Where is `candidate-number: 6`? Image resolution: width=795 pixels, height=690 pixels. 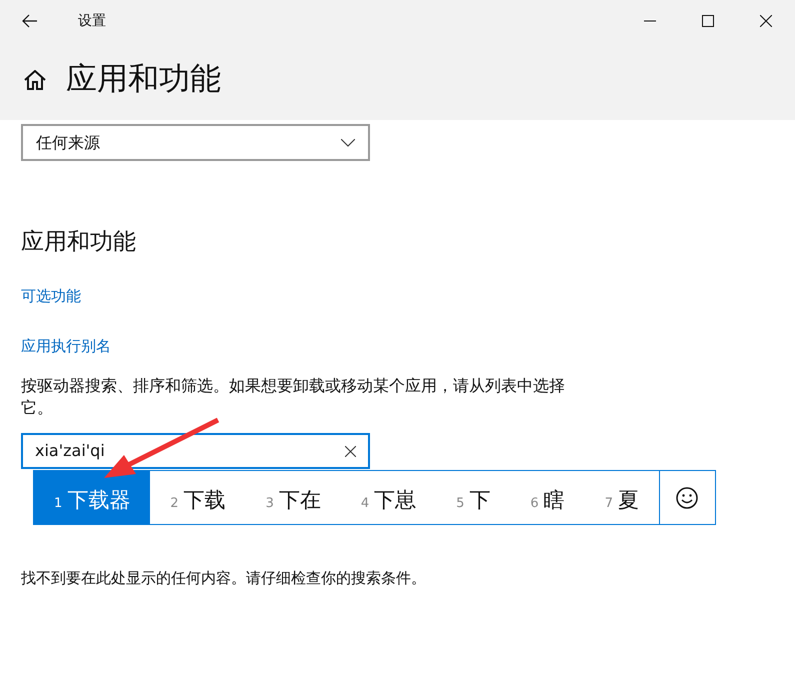
candidate-number: 6 is located at coordinates (534, 504).